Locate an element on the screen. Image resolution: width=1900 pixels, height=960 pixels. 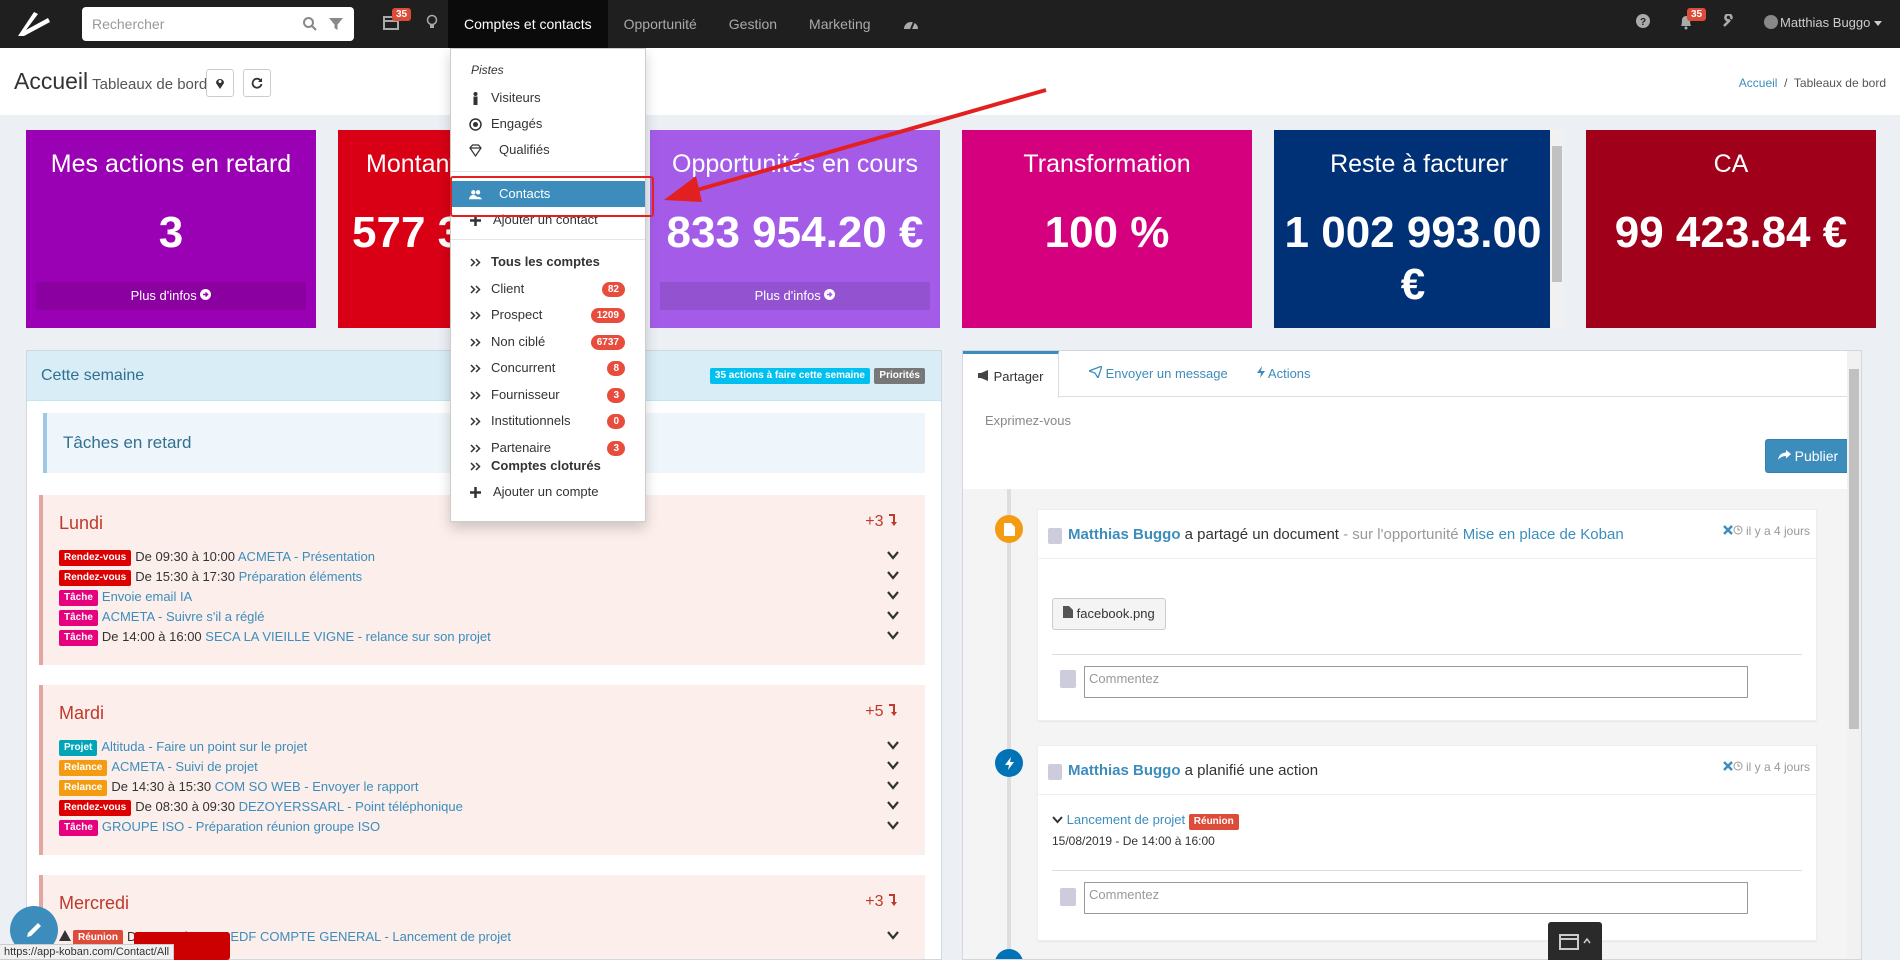
menu-label: Concurrent is located at coordinates (523, 367).